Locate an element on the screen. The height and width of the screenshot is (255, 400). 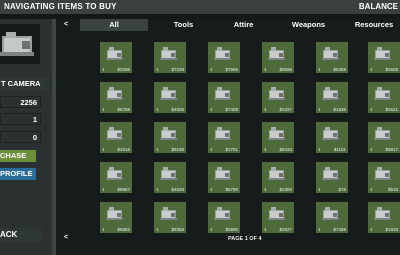
price-field: 2256 is located at coordinates (20, 102).